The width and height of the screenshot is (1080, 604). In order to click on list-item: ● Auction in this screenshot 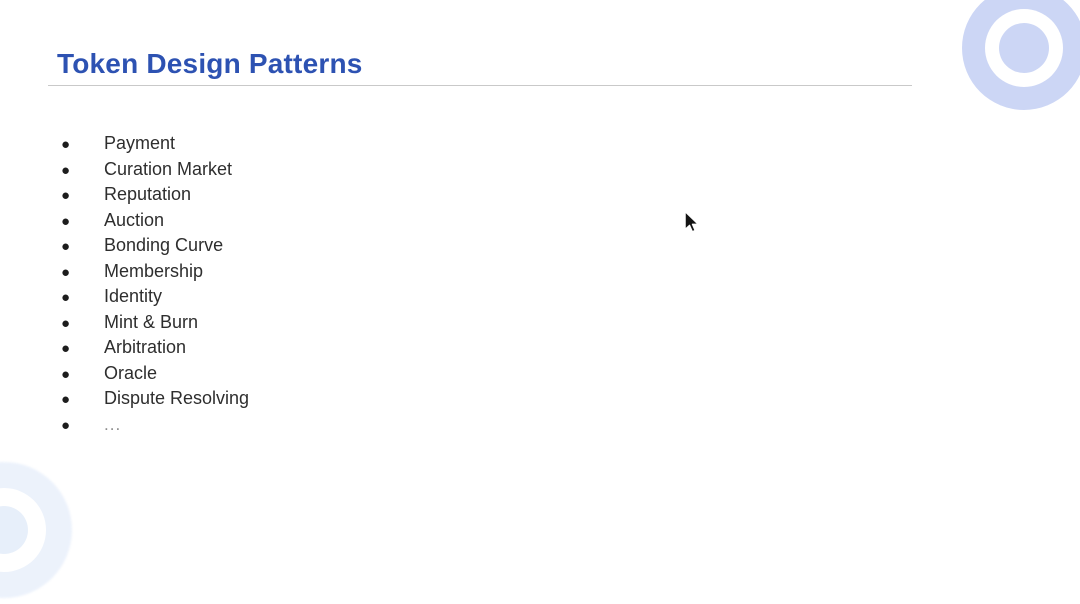, I will do `click(155, 221)`.